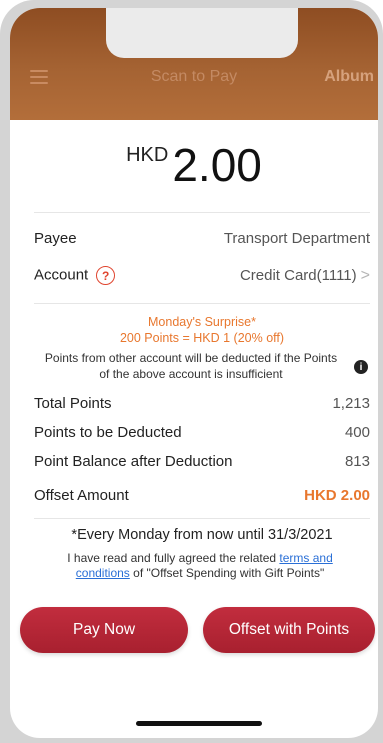  I want to click on offset-amount-row: Offset Amount HKD 2.00, so click(202, 495).